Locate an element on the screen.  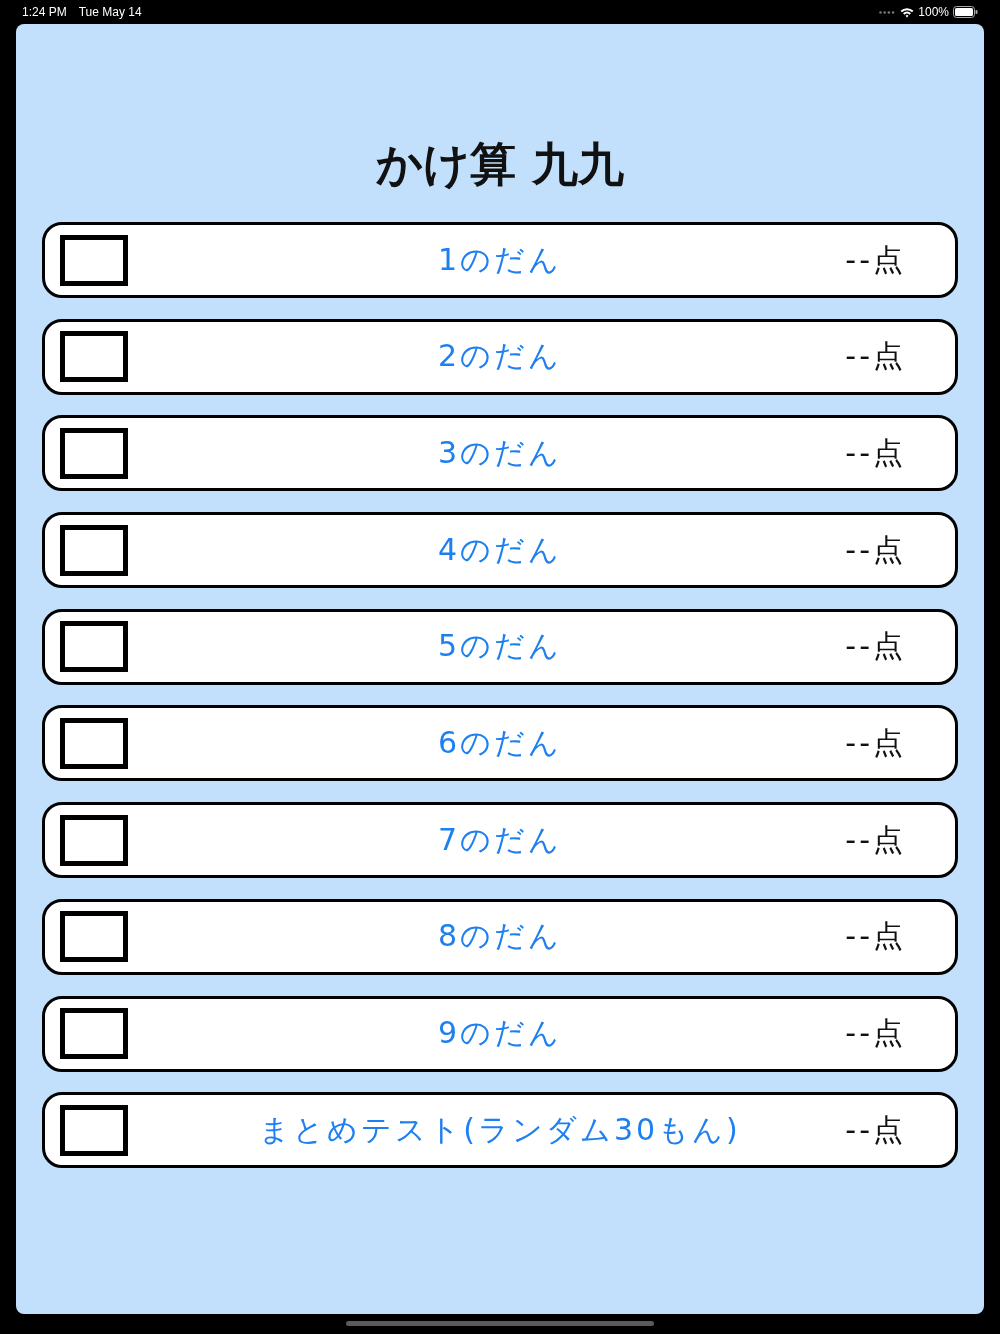
level-link: 3のだん is located at coordinates (500, 453).